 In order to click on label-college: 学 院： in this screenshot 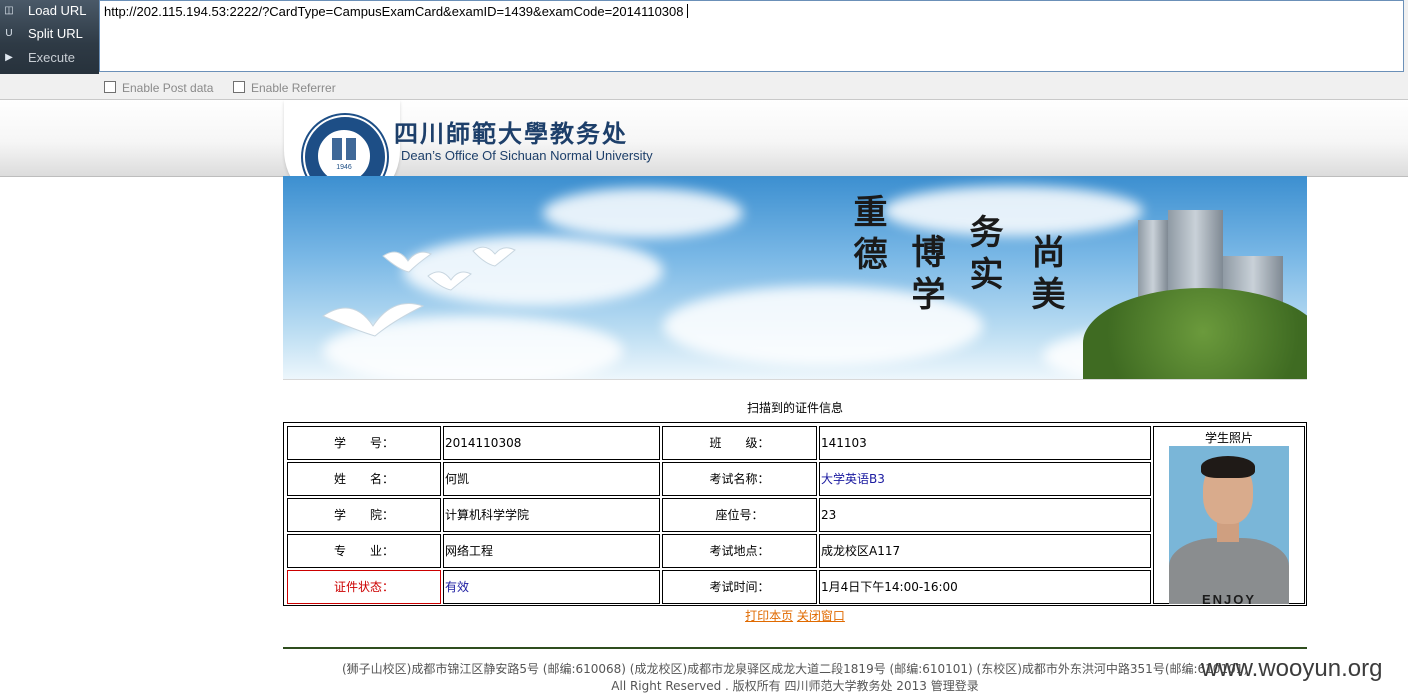, I will do `click(364, 515)`.